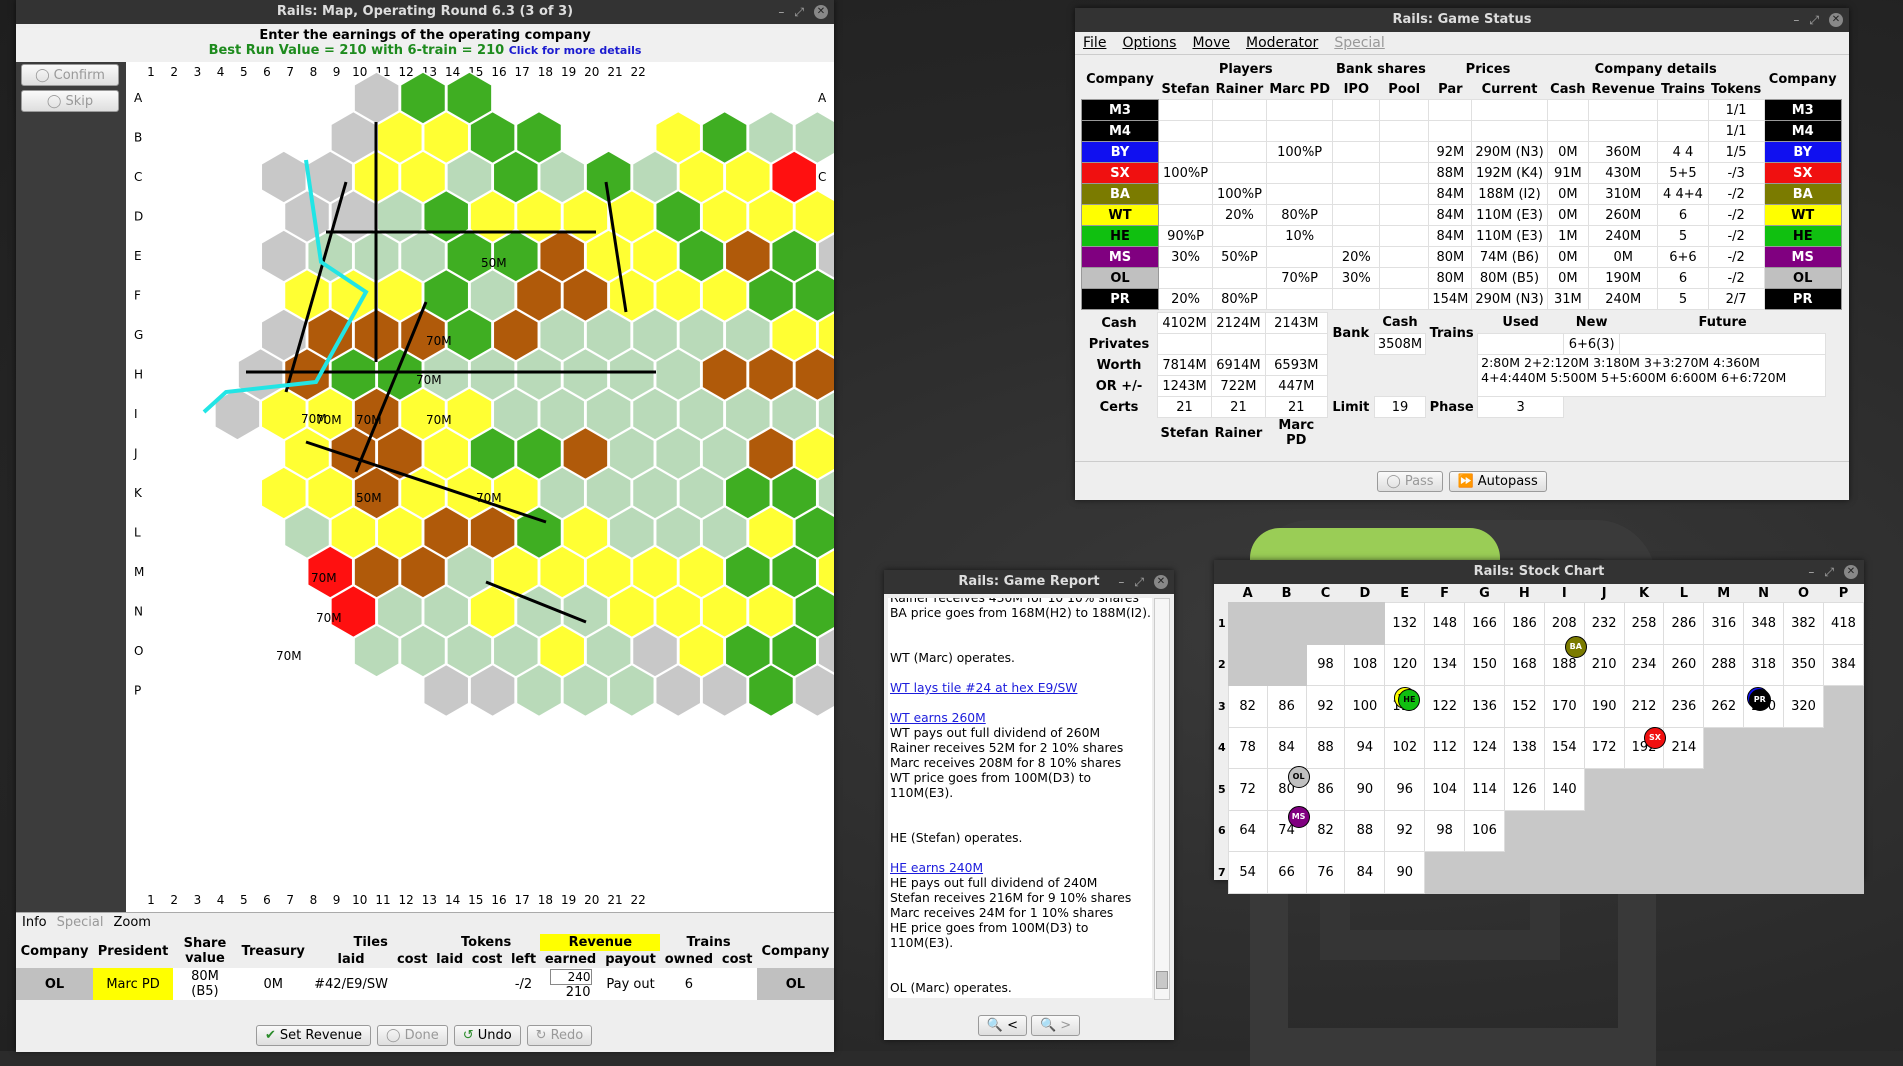  What do you see at coordinates (1149, 43) in the screenshot?
I see `menu-options: Options` at bounding box center [1149, 43].